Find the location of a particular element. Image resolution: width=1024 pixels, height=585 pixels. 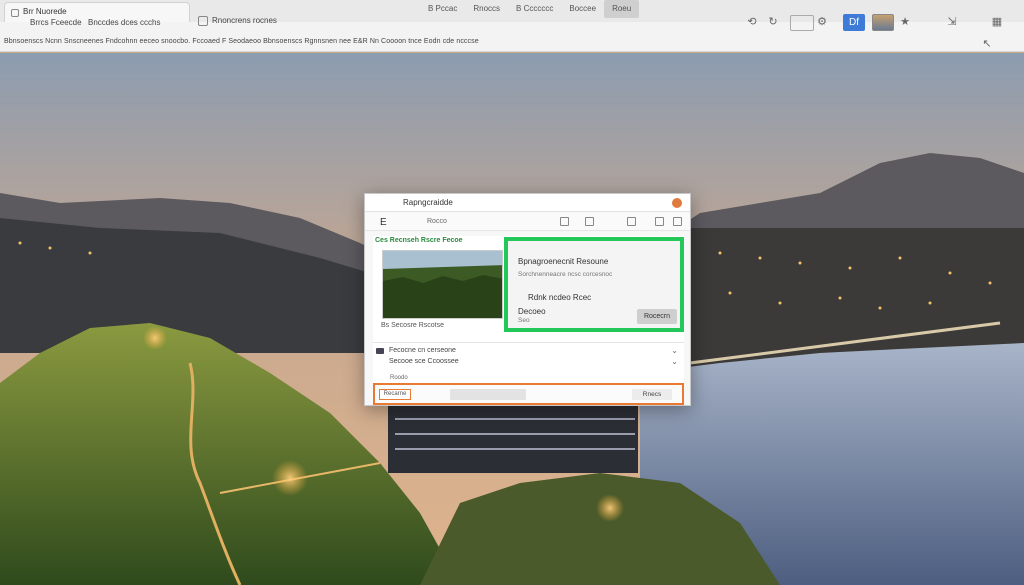

panel-action-button: Rocecrn is located at coordinates (657, 316).